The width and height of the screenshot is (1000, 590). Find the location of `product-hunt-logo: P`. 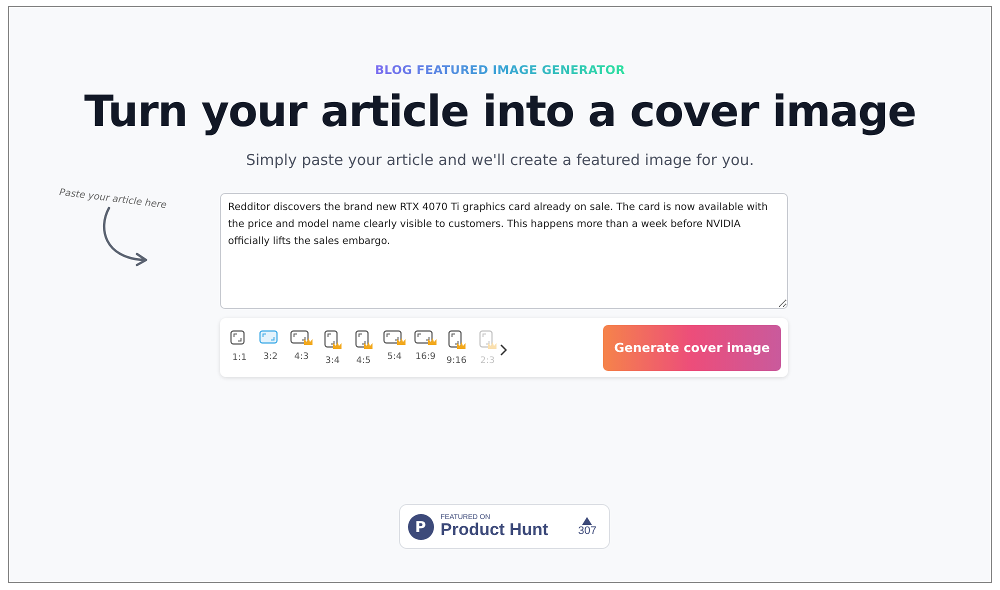

product-hunt-logo: P is located at coordinates (421, 527).